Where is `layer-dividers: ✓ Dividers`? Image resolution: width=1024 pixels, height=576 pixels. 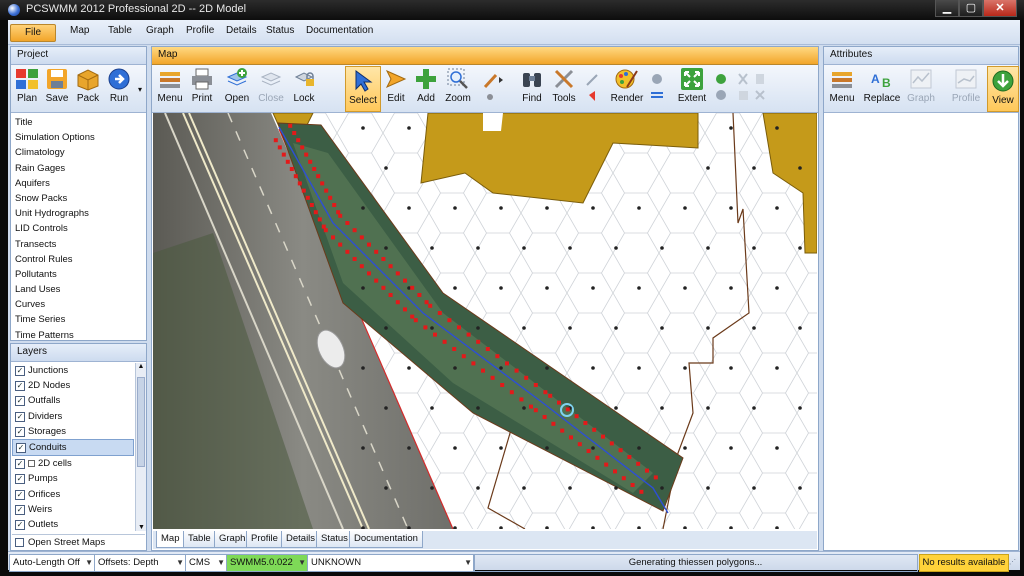 layer-dividers: ✓ Dividers is located at coordinates (73, 416).